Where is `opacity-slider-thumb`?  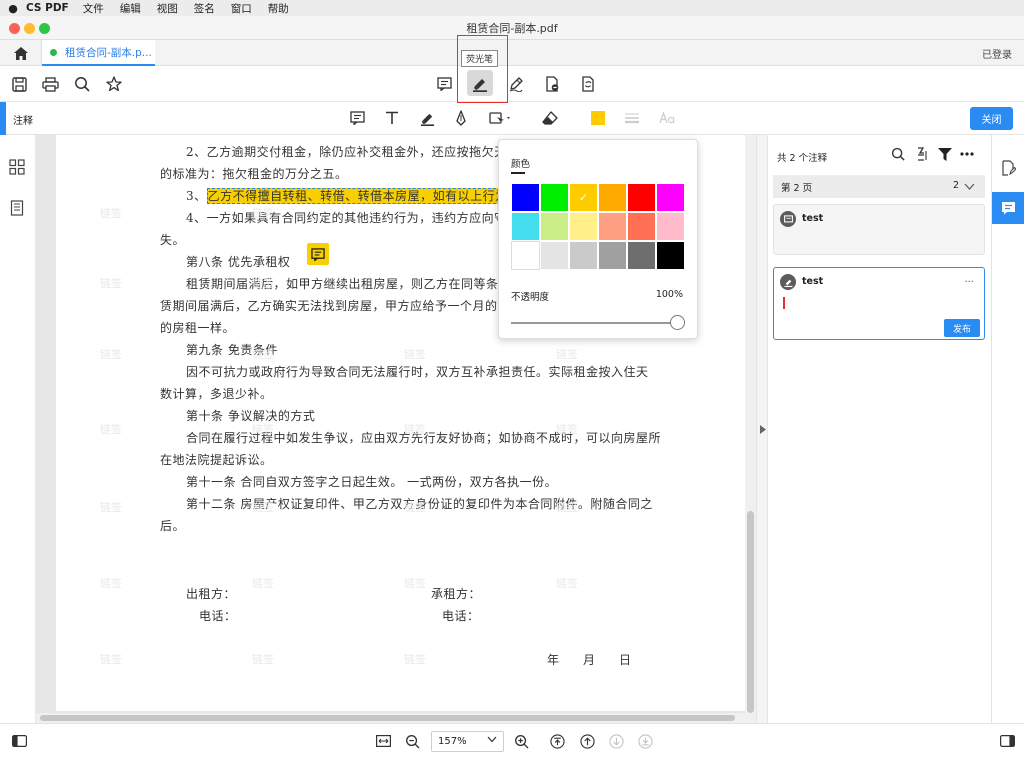 opacity-slider-thumb is located at coordinates (677, 322).